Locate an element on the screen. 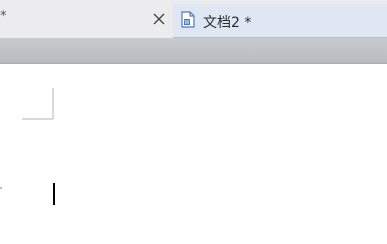 The height and width of the screenshot is (244, 387). unsaved-marker: * is located at coordinates (3, 16).